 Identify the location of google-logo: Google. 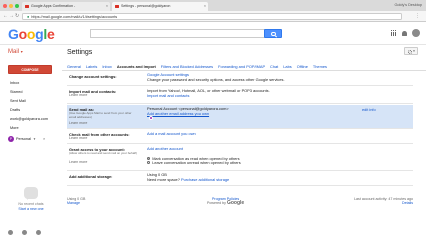
(31, 34).